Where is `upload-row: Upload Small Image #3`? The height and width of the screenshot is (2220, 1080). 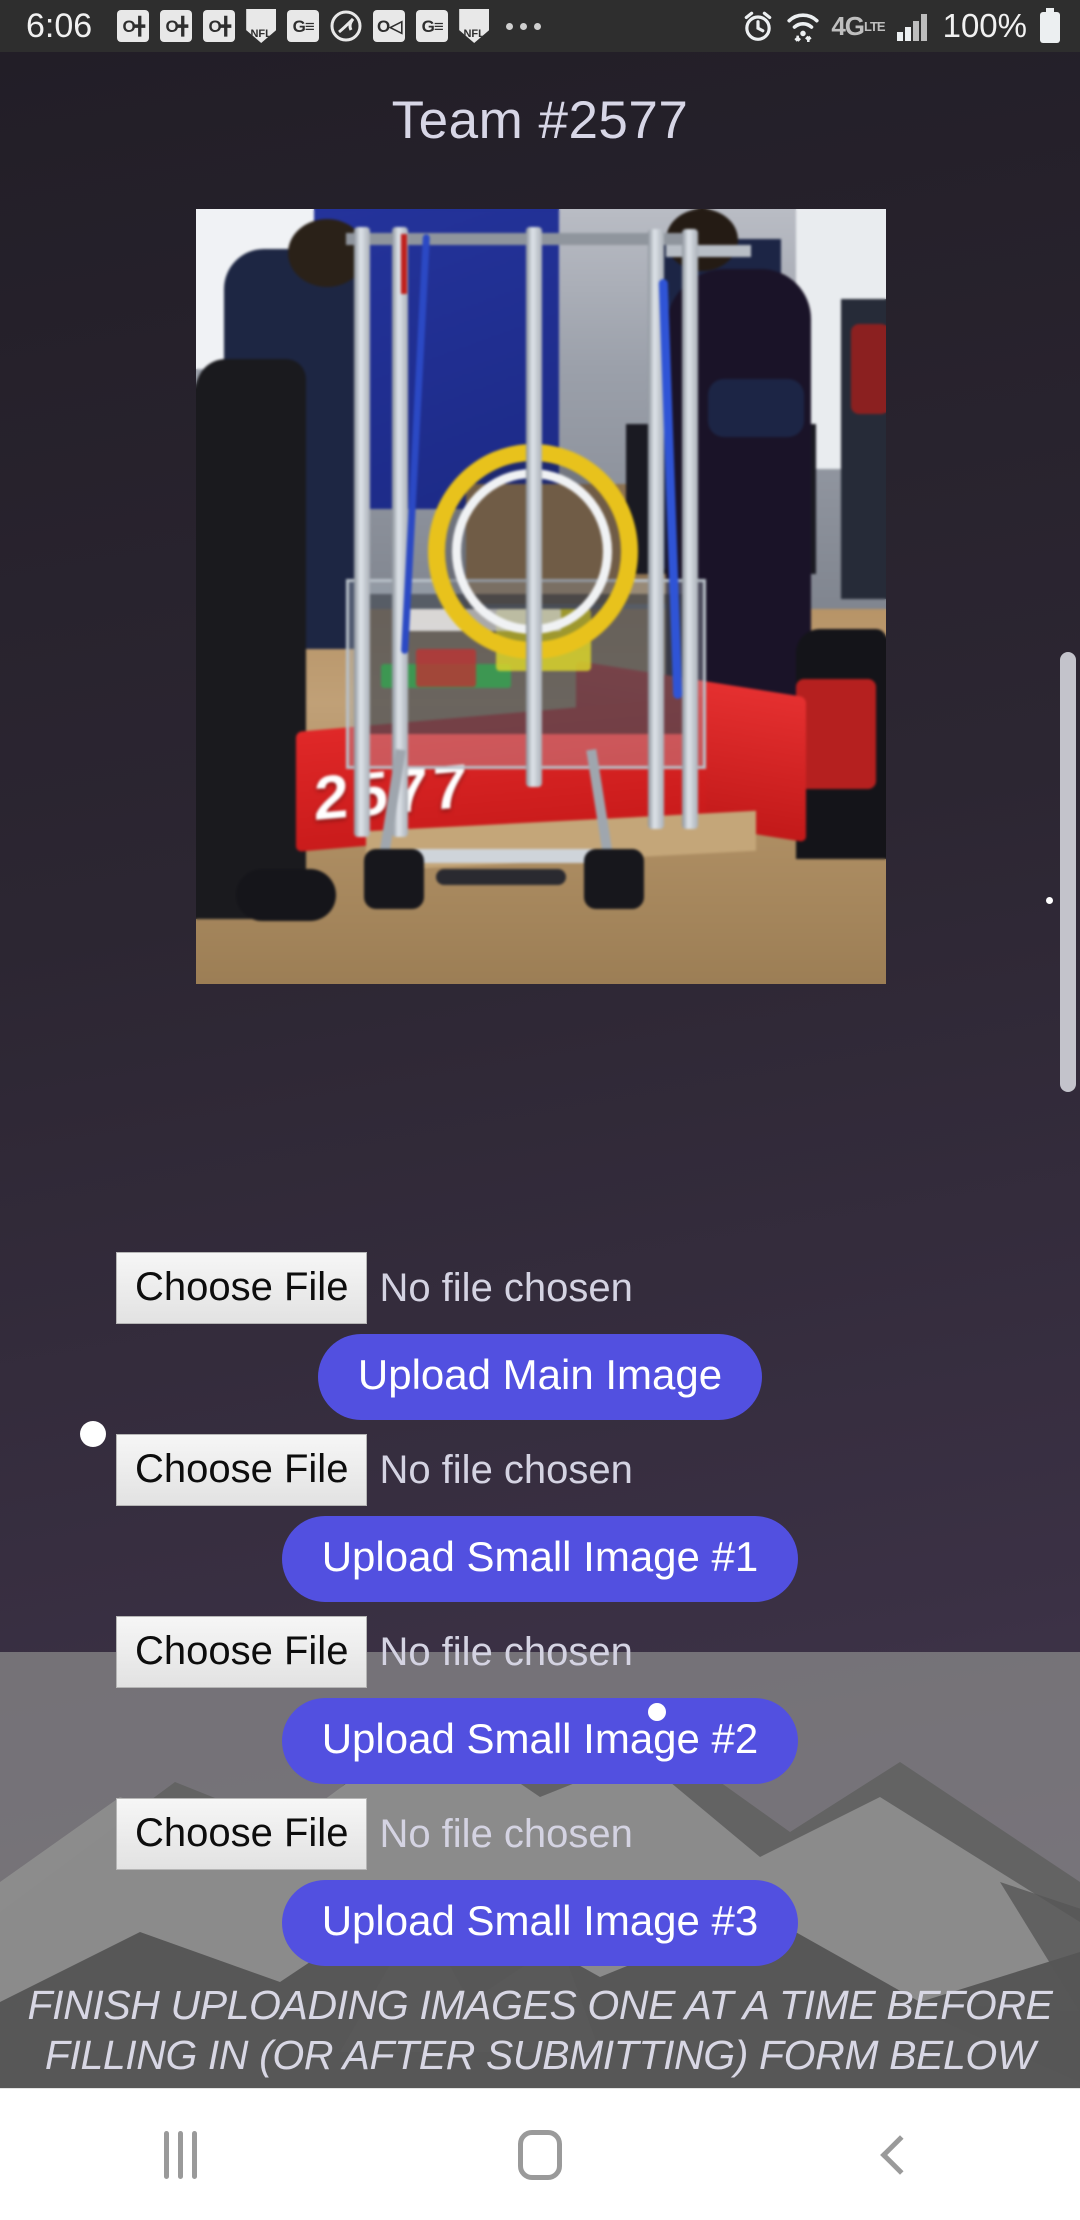 upload-row: Upload Small Image #3 is located at coordinates (540, 1923).